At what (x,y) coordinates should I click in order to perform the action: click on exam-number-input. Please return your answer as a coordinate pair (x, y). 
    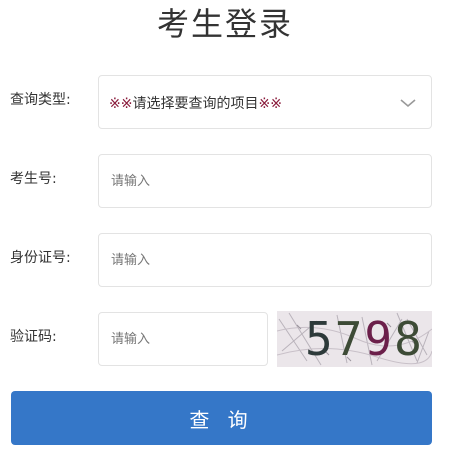
    Looking at the image, I should click on (265, 181).